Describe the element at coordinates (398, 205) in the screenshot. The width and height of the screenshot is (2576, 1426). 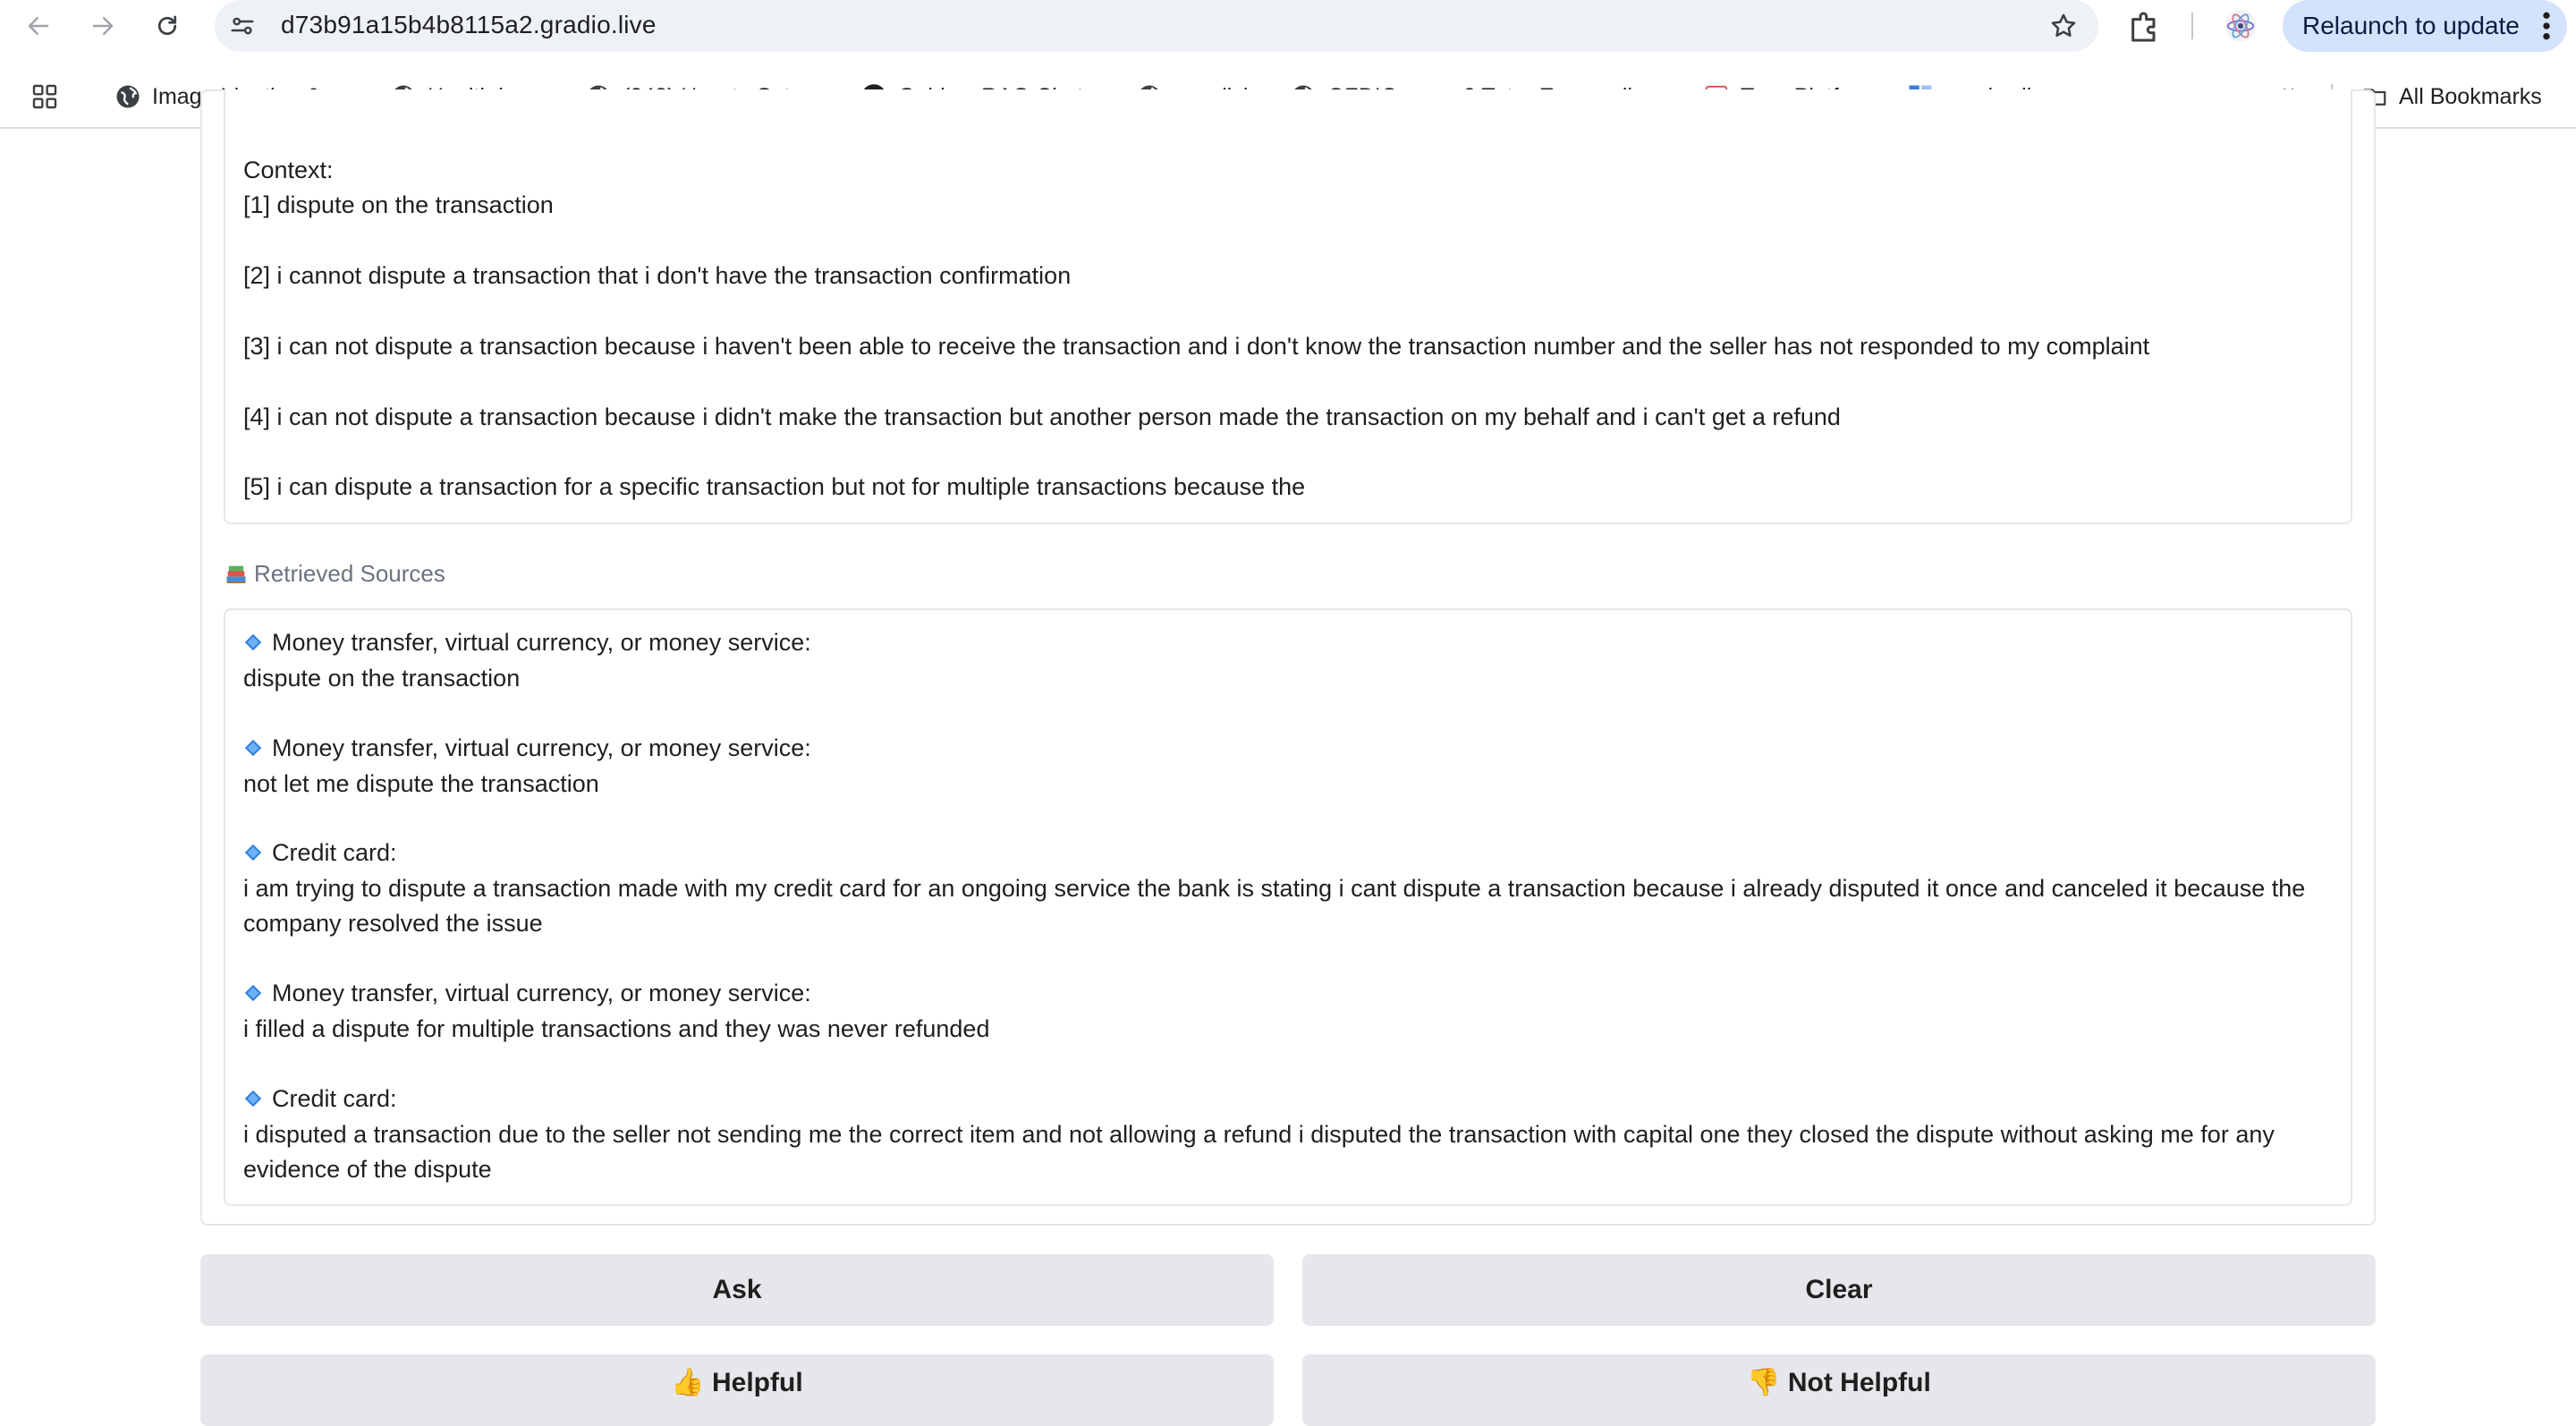
I see `context-line: [1] dispute on the transaction` at that location.